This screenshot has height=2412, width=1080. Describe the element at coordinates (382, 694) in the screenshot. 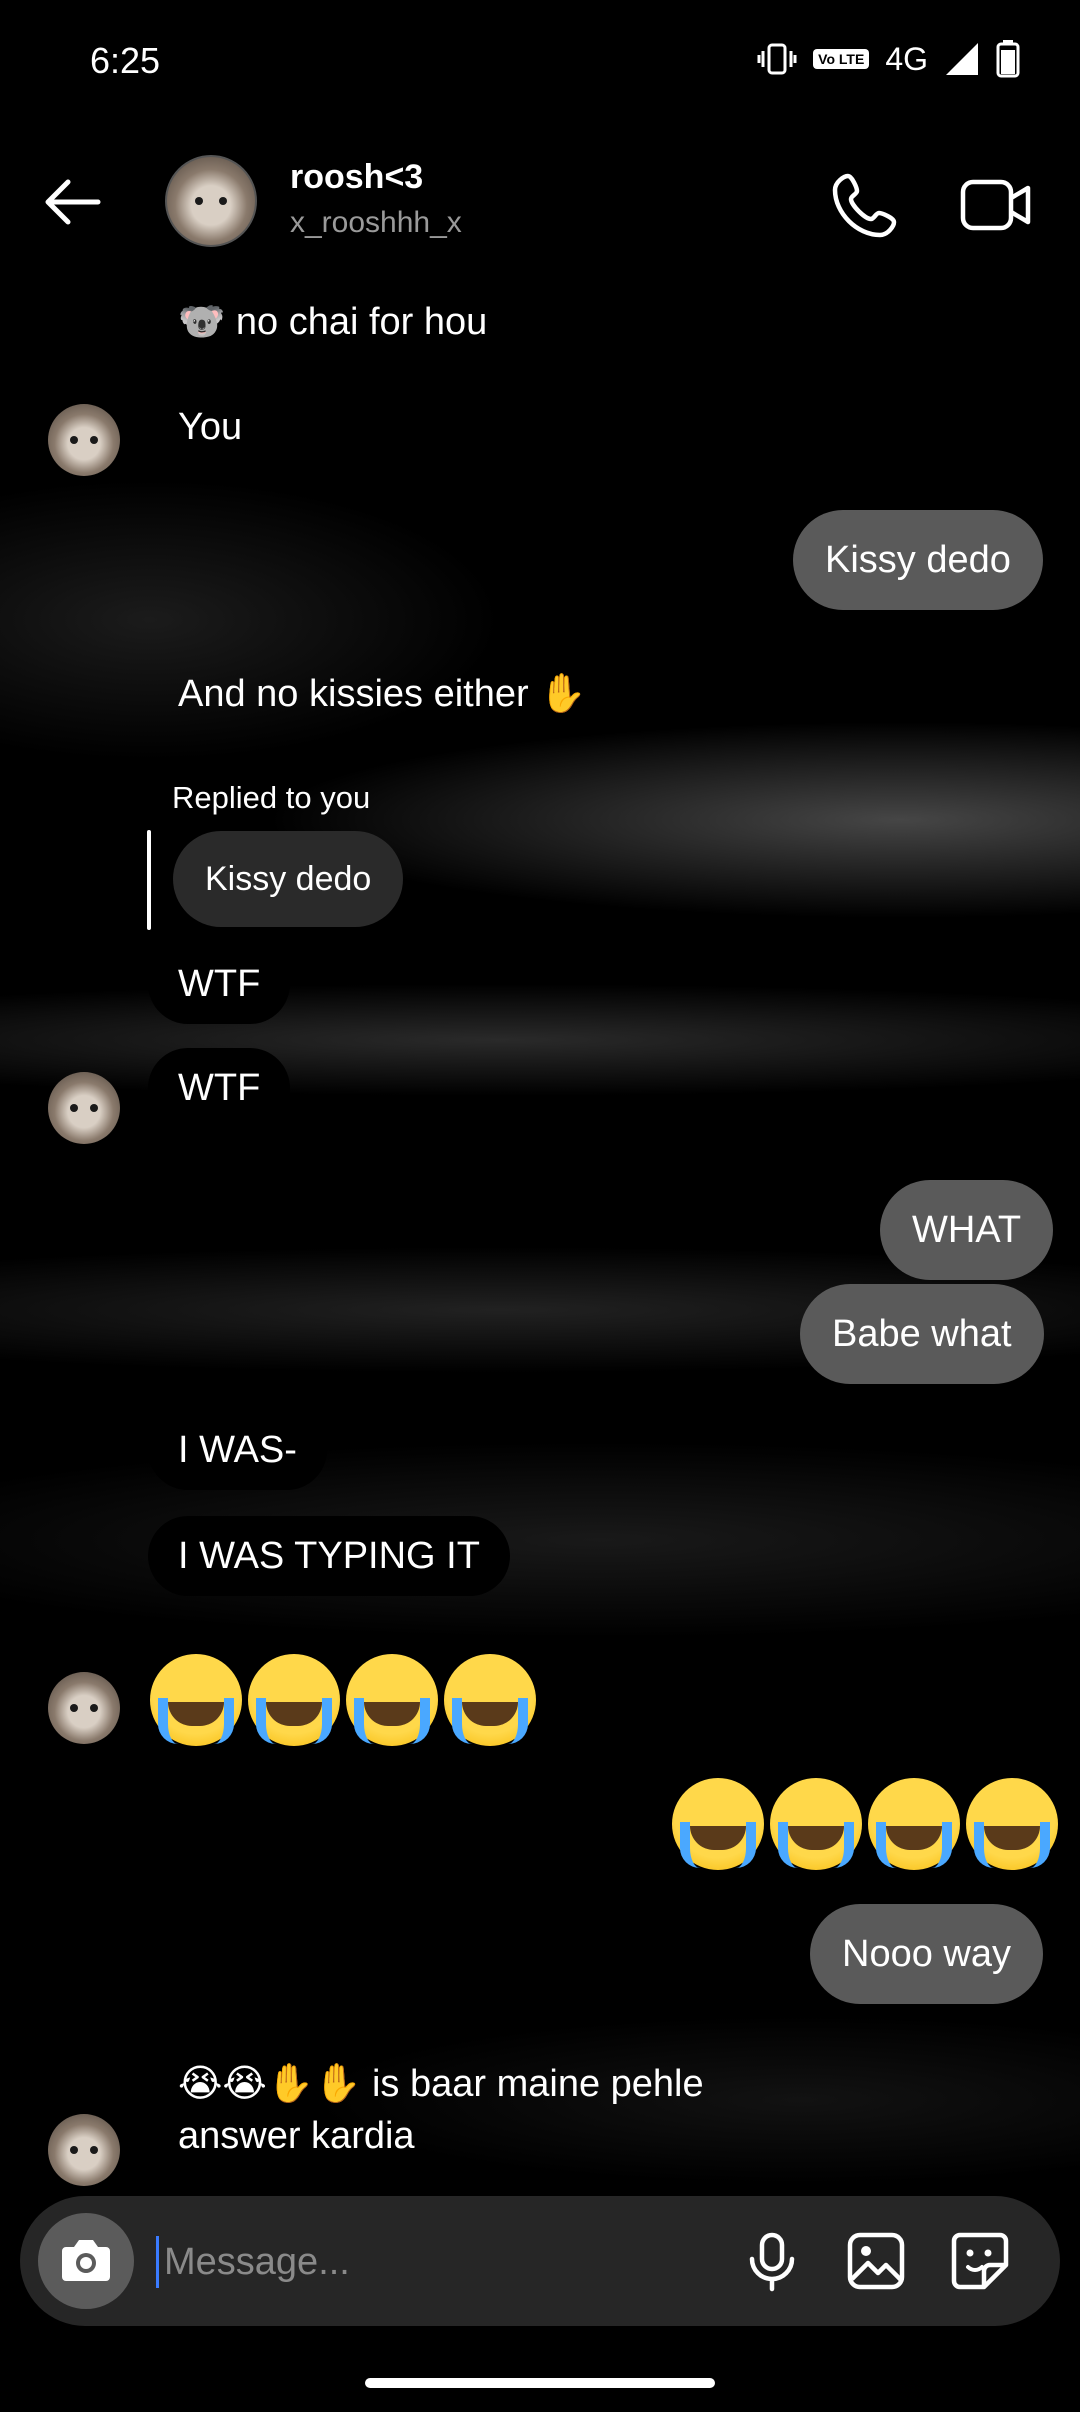

I see `message-incoming: And no kissies either ✋` at that location.